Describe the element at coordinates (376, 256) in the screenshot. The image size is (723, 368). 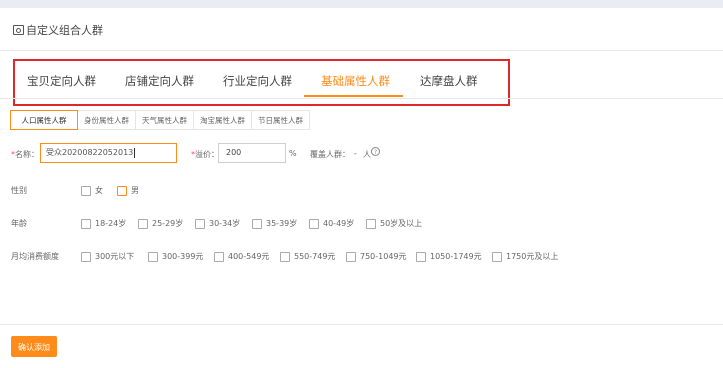
I see `spend-option: 750-1049元` at that location.